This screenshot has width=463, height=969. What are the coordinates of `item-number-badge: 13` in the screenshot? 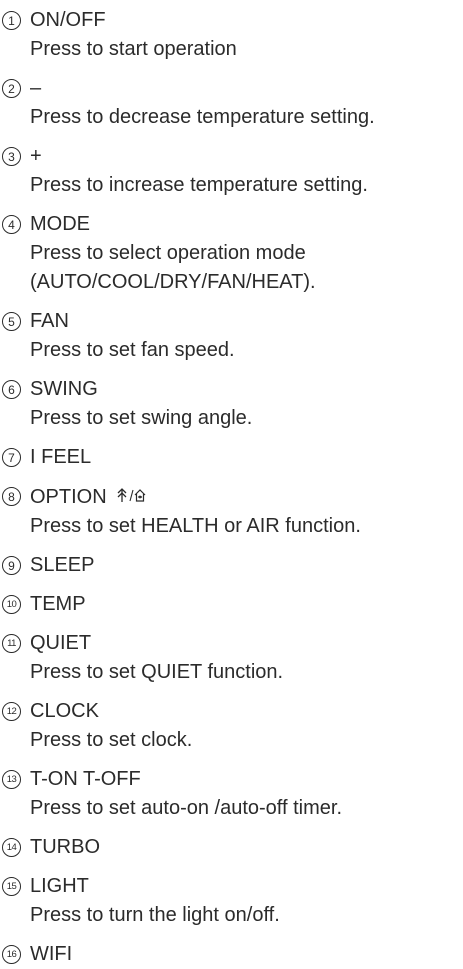 It's located at (11, 779).